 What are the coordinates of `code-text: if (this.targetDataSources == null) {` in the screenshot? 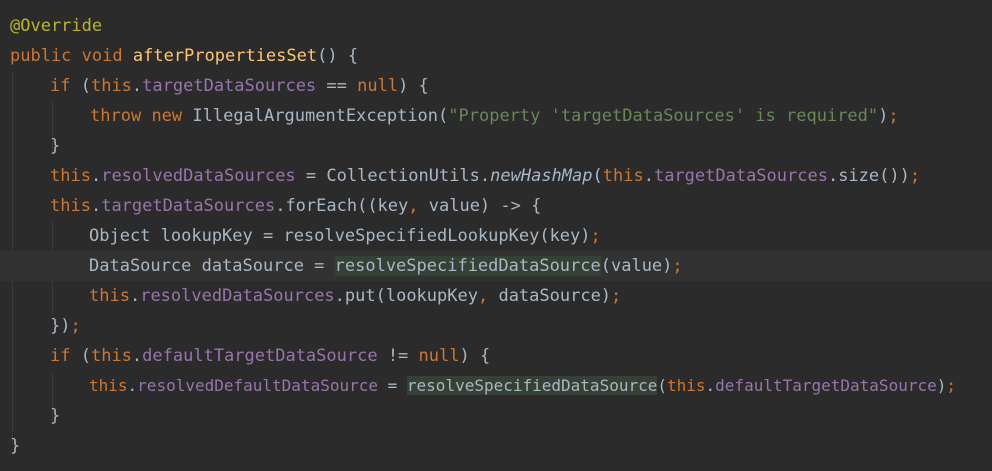 It's located at (239, 86).